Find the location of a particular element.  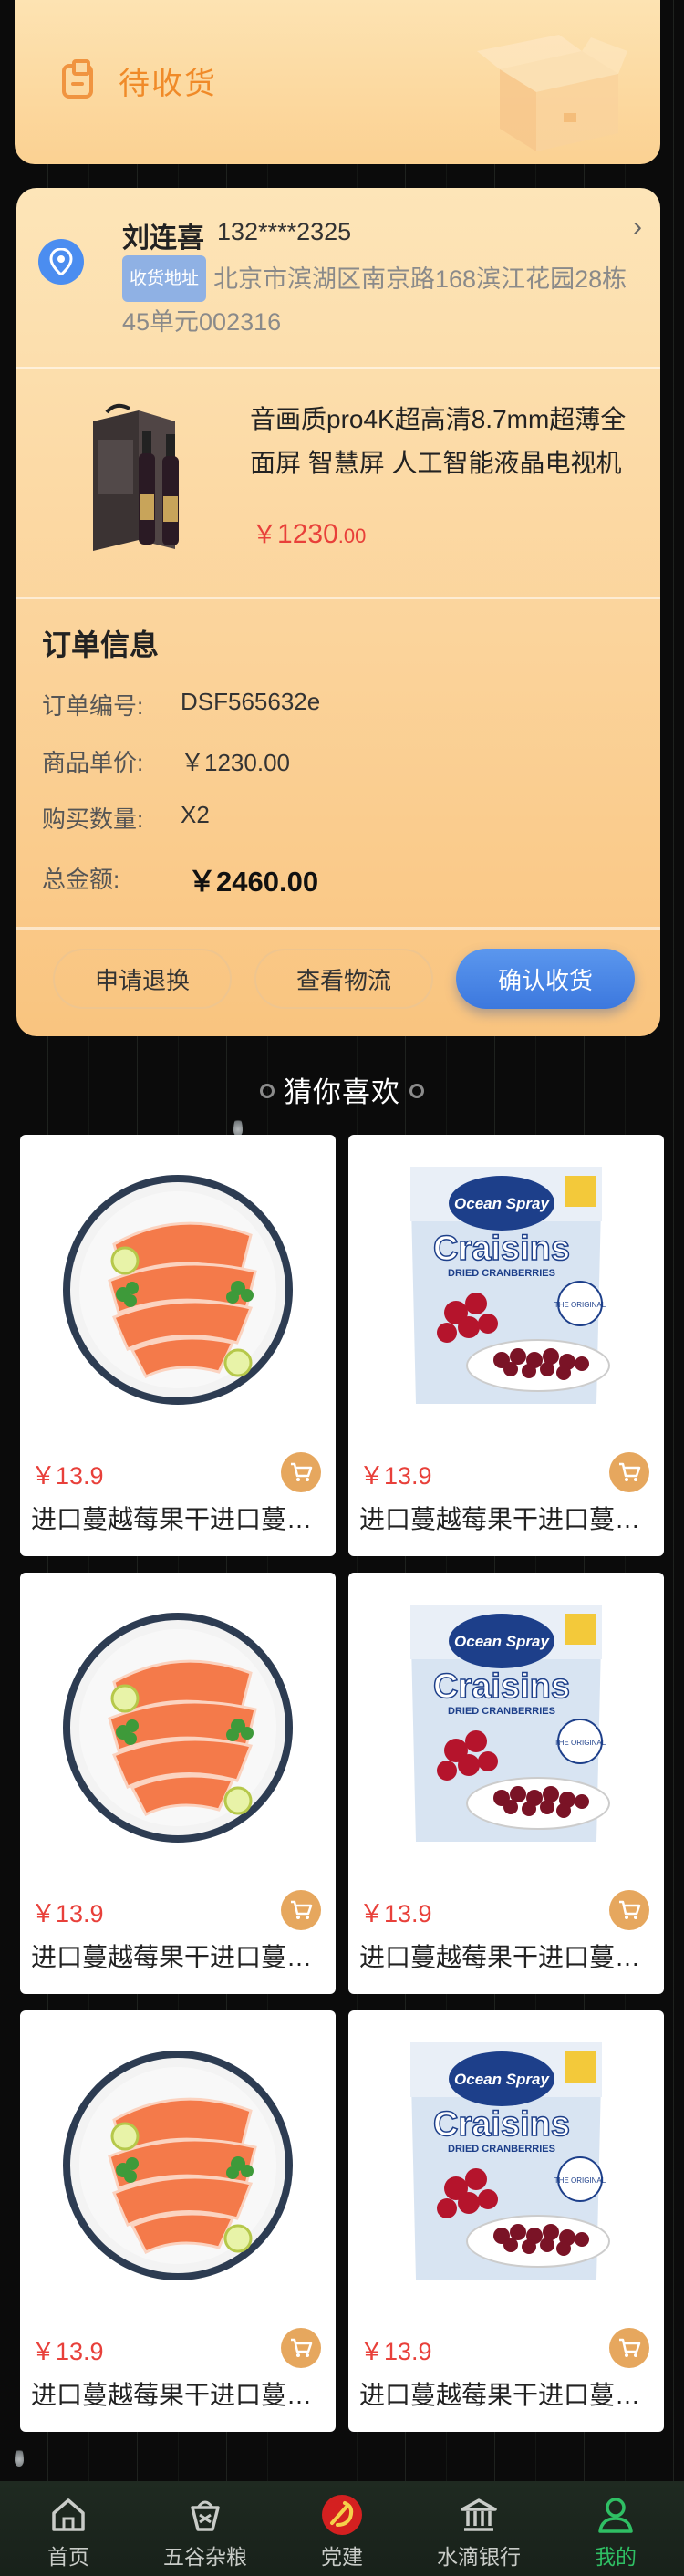

quantity-value: X2 is located at coordinates (196, 814).